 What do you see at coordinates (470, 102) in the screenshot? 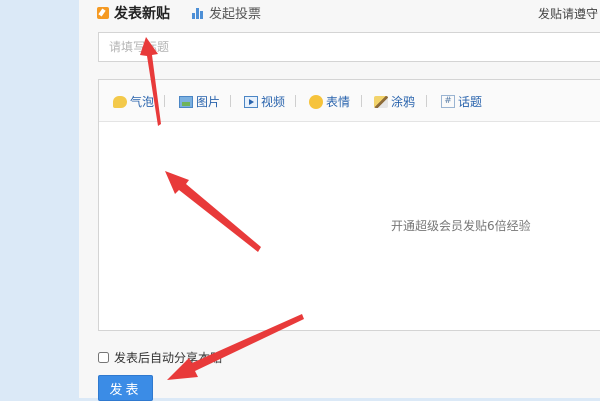
I see `toolbar-topic-label: 话题` at bounding box center [470, 102].